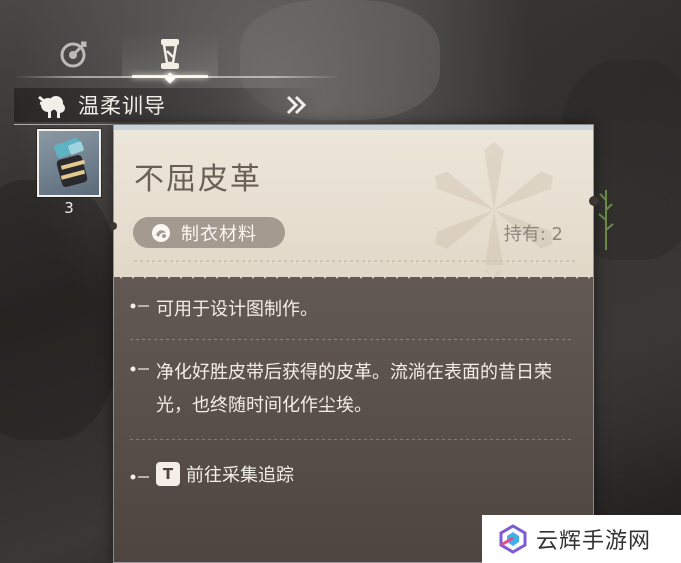 The height and width of the screenshot is (563, 681). Describe the element at coordinates (240, 475) in the screenshot. I see `gather-track-label: 前往采集追踪` at that location.